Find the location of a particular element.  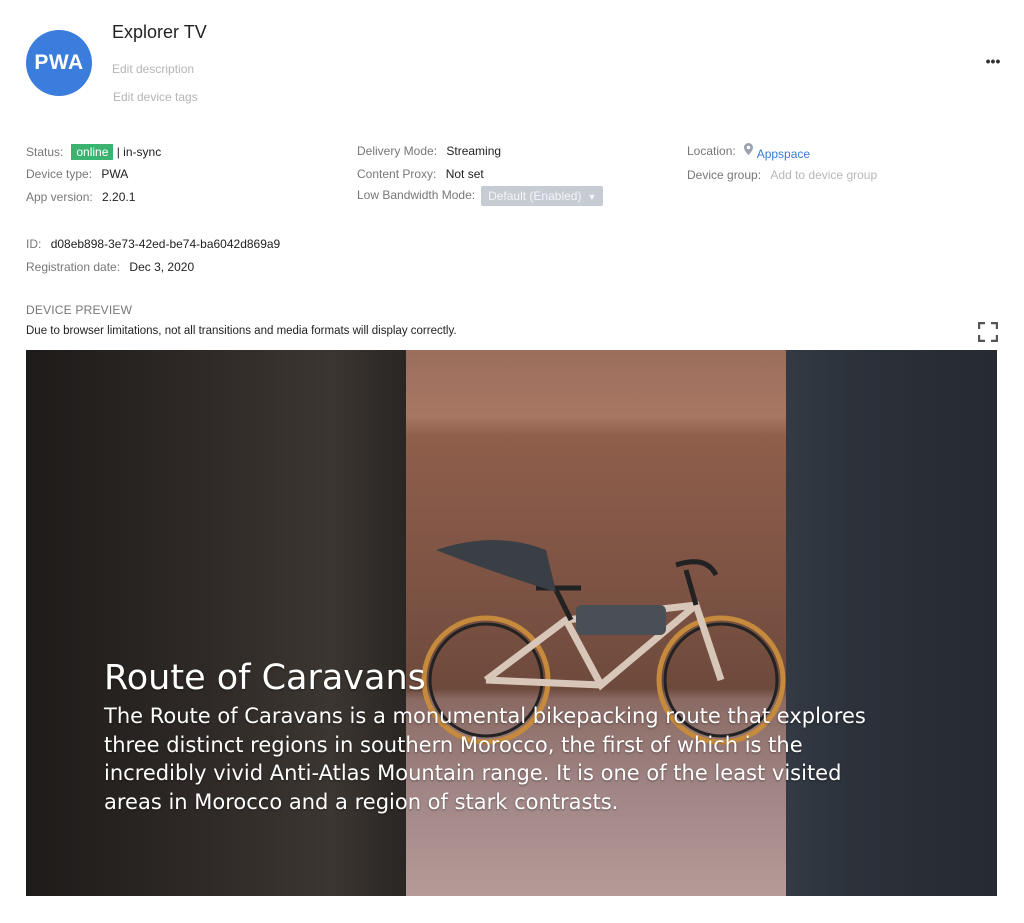

app-version-label: App version: is located at coordinates (59, 197).